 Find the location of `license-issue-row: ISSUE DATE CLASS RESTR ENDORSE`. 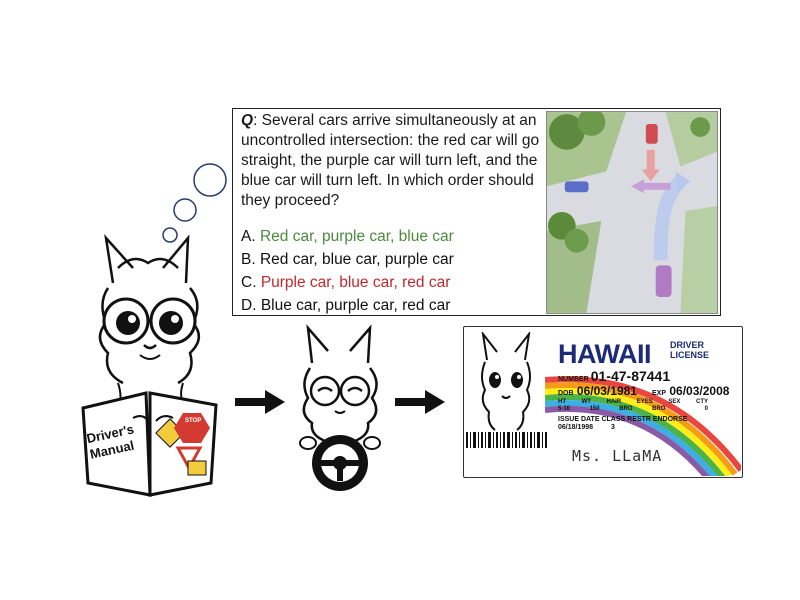

license-issue-row: ISSUE DATE CLASS RESTR ENDORSE is located at coordinates (622, 419).